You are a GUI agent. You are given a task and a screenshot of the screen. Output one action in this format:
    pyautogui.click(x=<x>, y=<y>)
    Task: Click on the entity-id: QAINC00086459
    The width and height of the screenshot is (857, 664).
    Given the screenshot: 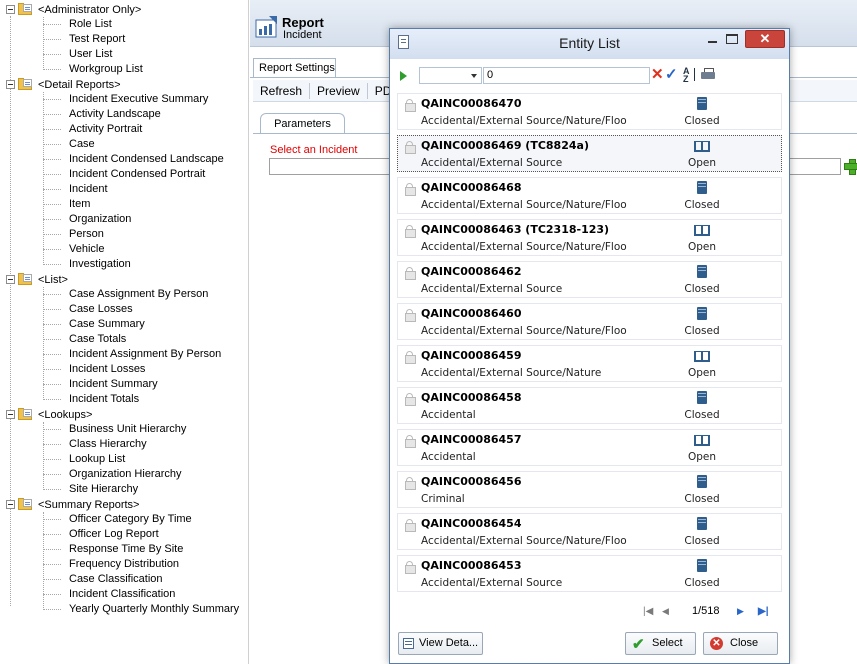 What is the action you would take?
    pyautogui.click(x=471, y=355)
    